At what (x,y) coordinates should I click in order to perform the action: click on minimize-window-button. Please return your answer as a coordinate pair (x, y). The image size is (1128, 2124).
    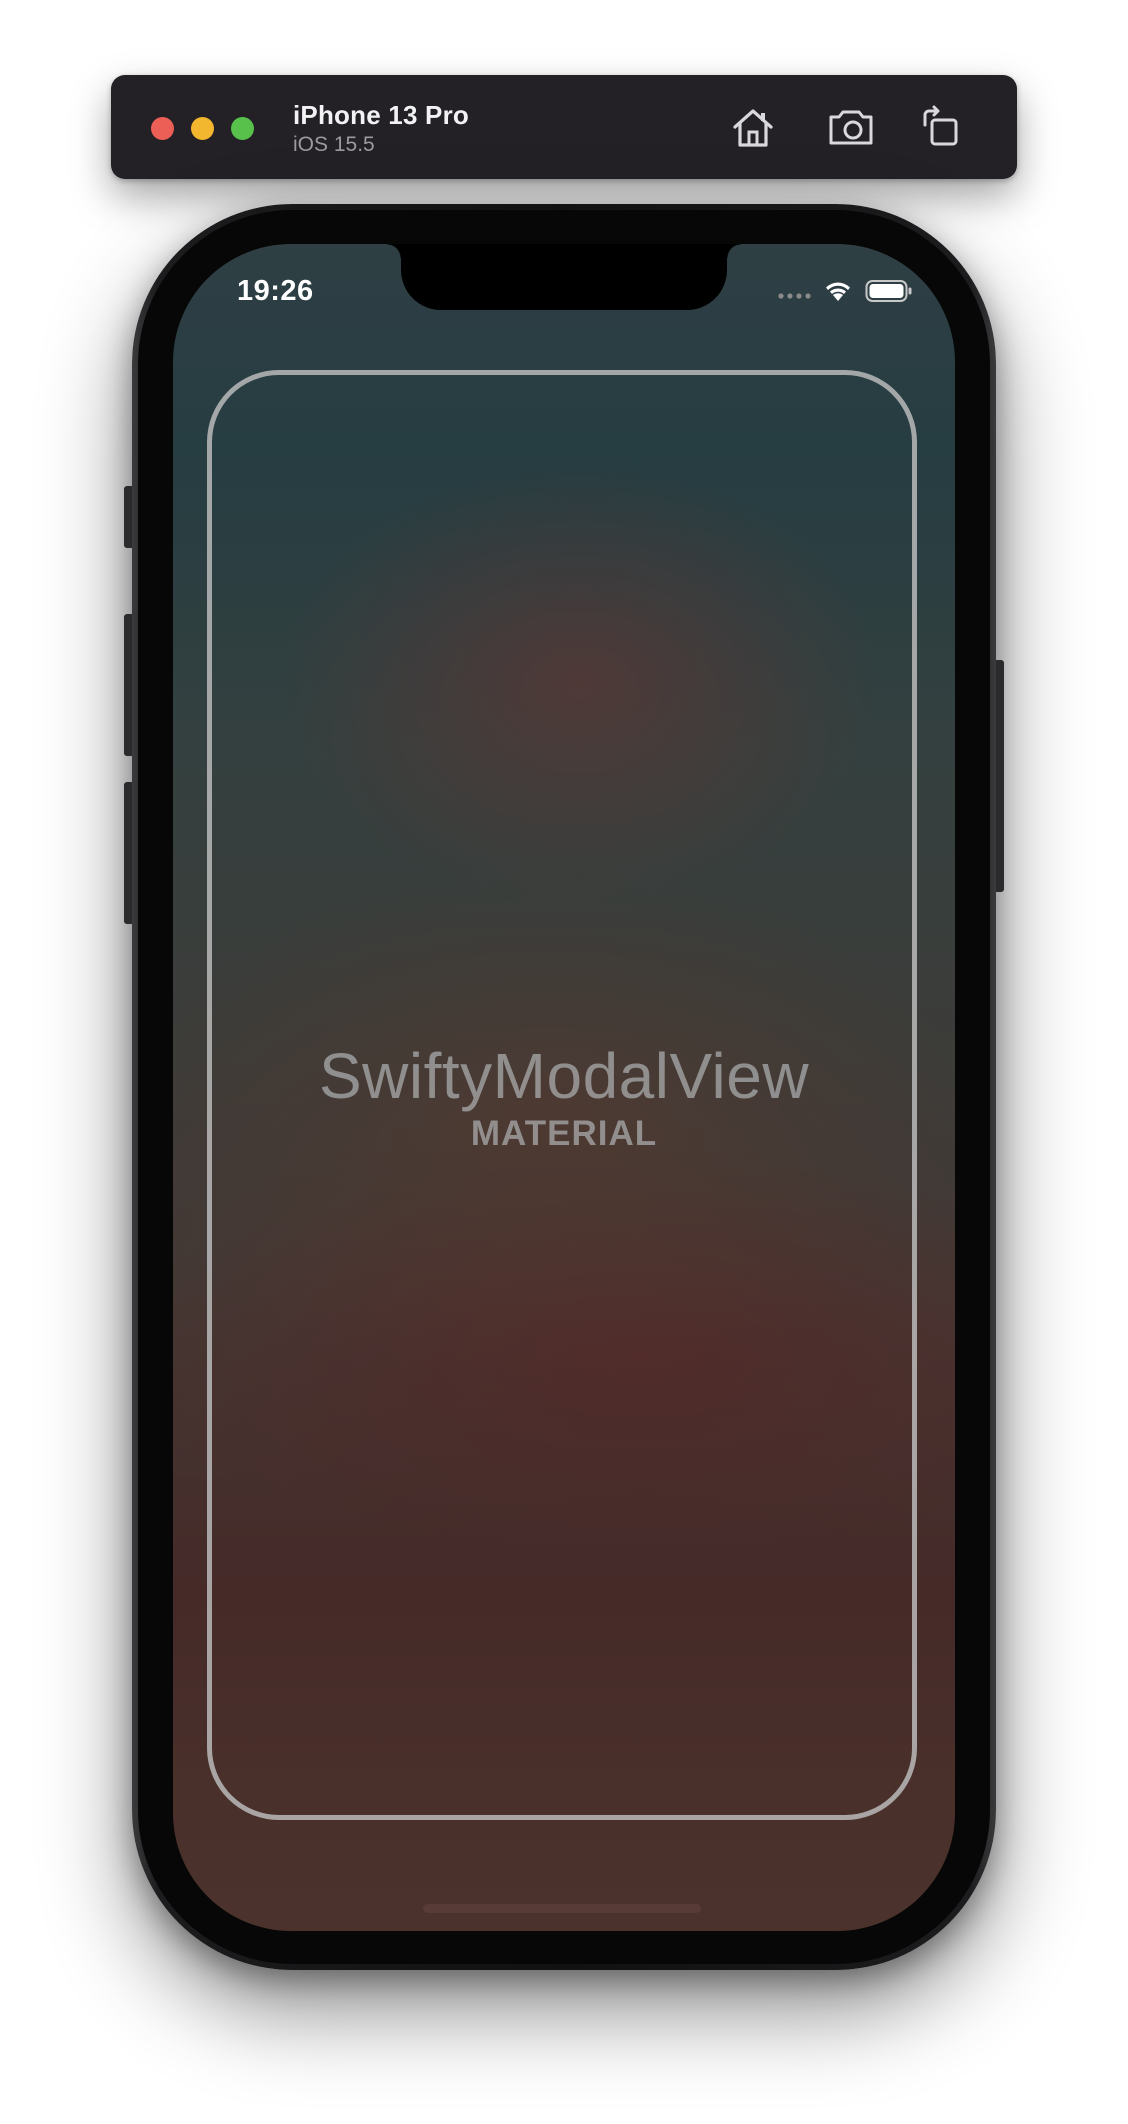
    Looking at the image, I should click on (202, 128).